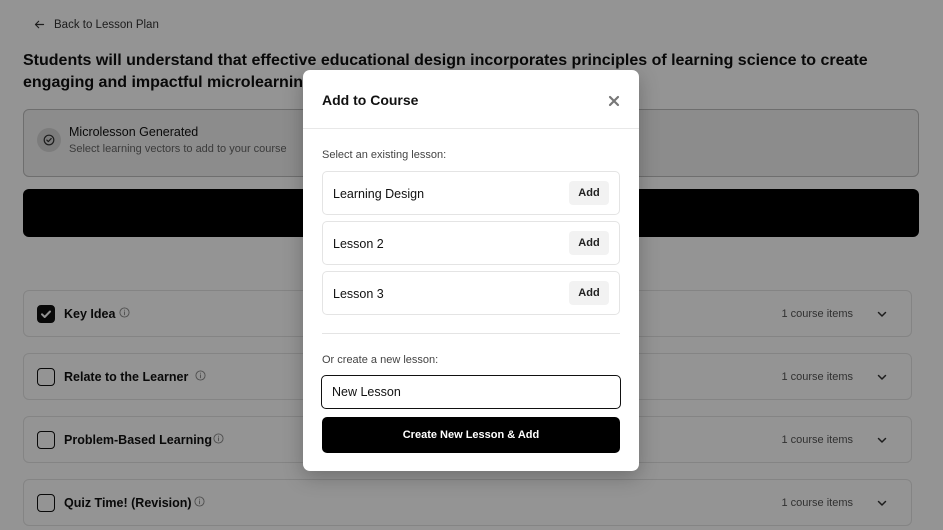 The image size is (943, 530). I want to click on create-new-lesson-button: Create New Lesson & Add, so click(471, 435).